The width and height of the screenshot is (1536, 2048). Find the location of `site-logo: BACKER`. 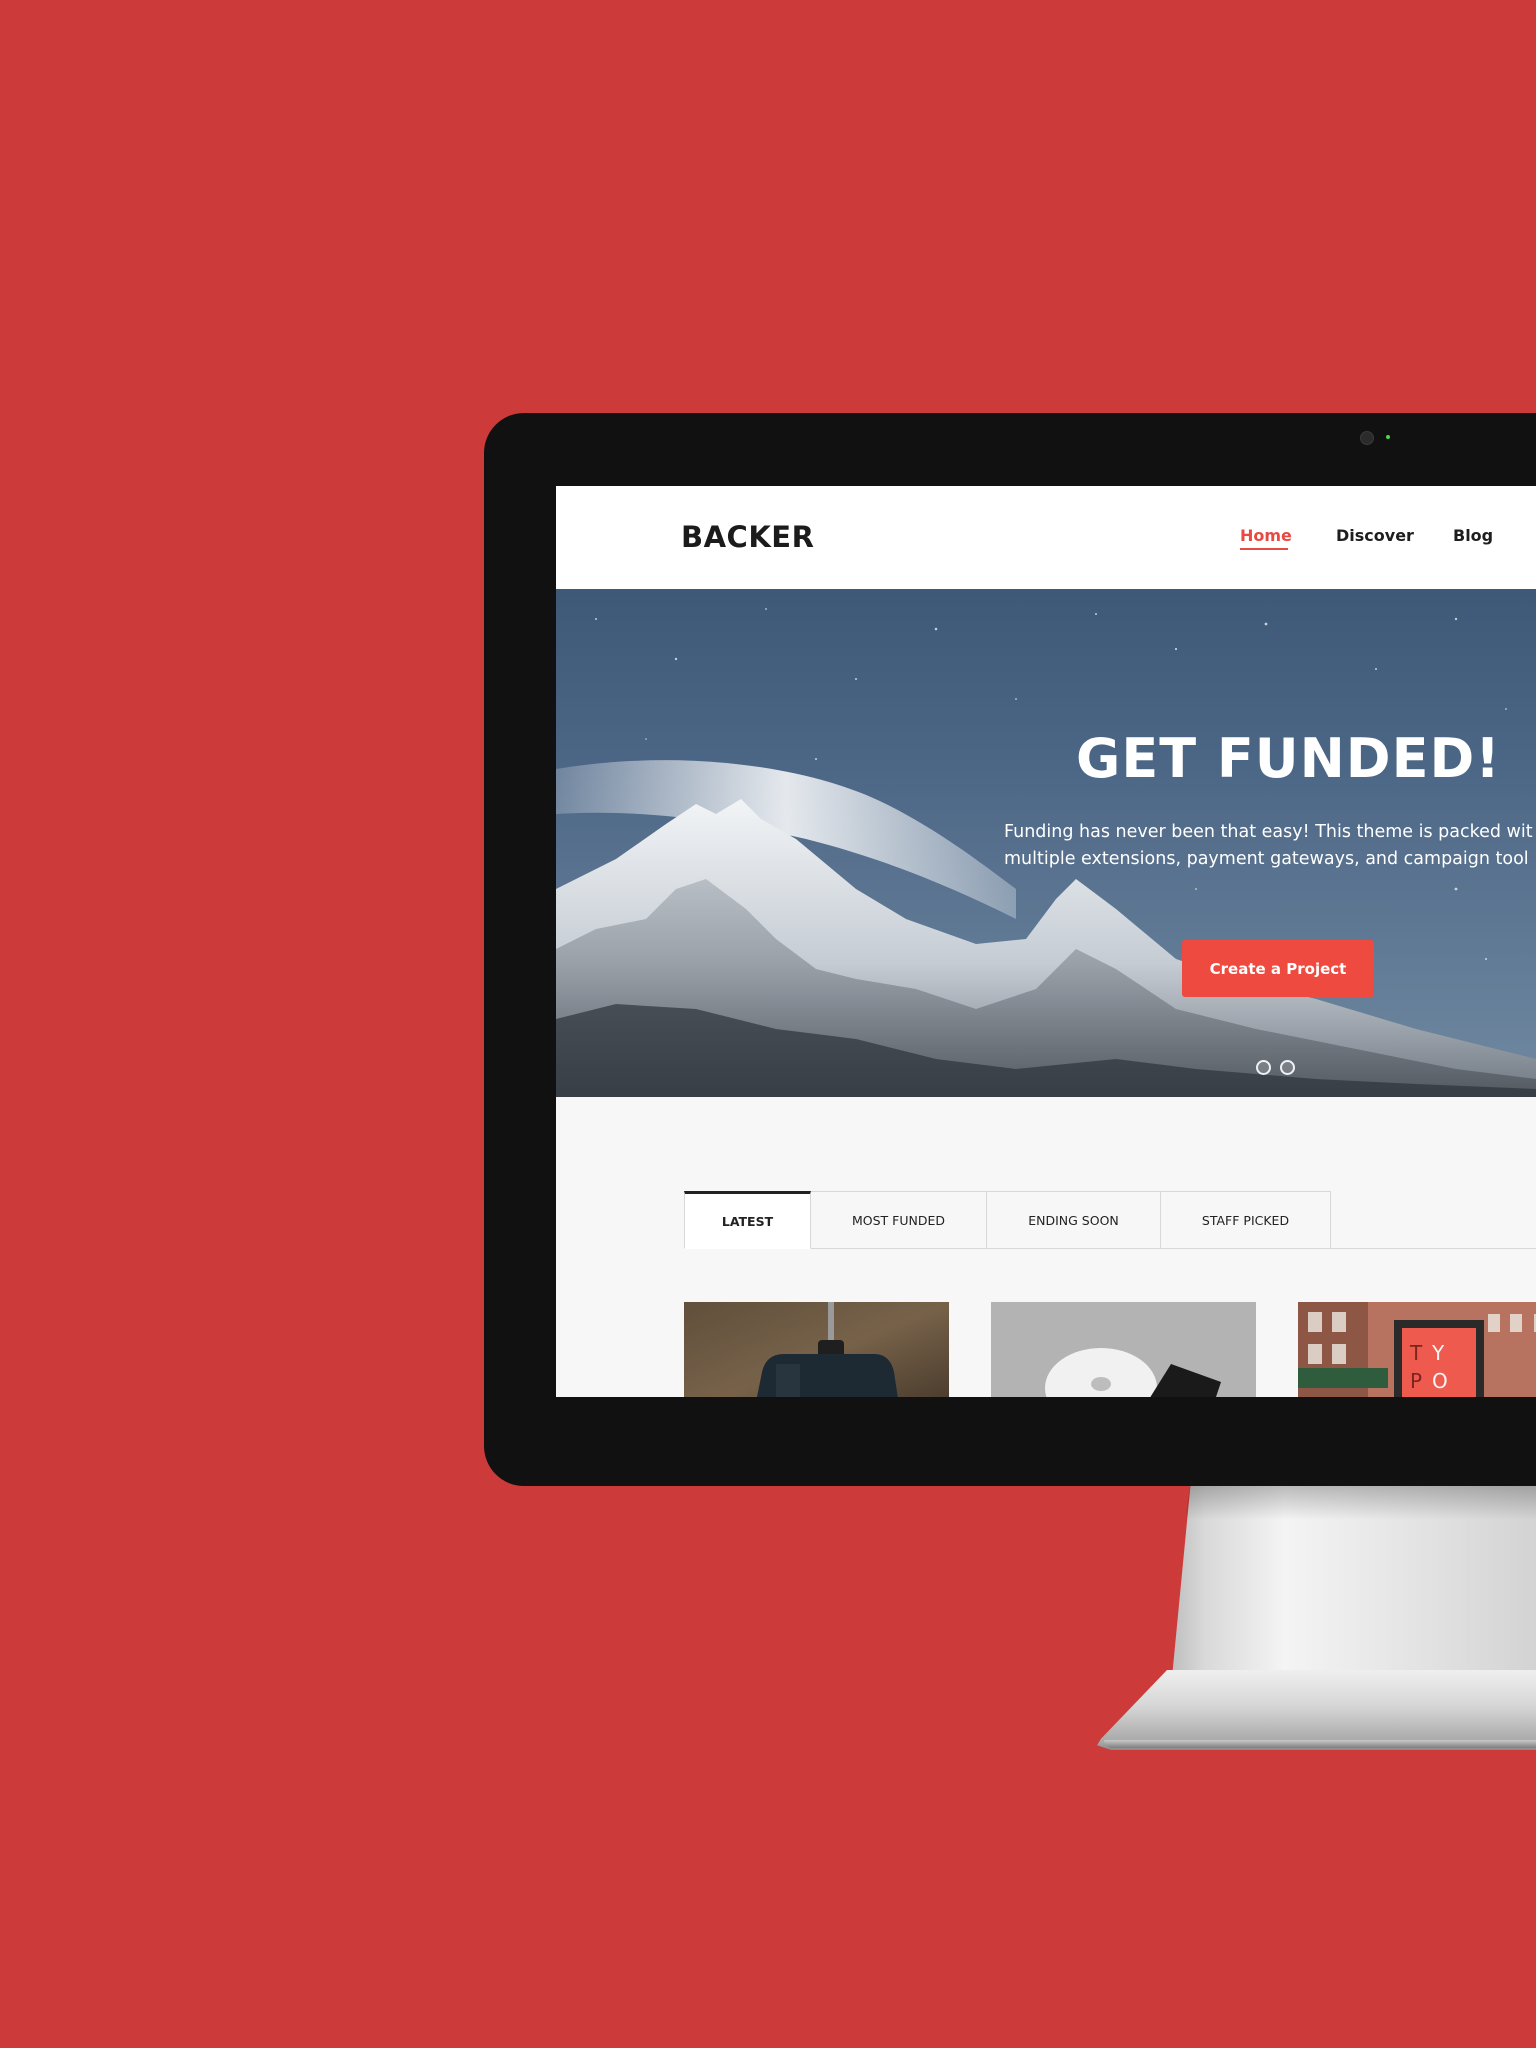

site-logo: BACKER is located at coordinates (747, 537).